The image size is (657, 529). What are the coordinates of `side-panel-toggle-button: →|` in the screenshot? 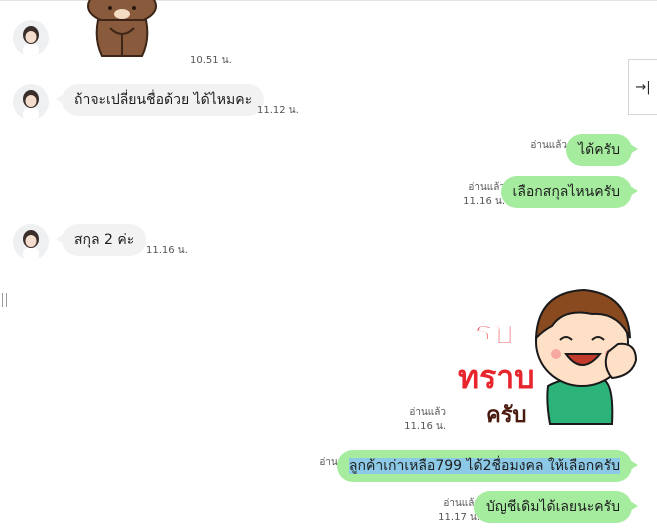 It's located at (642, 87).